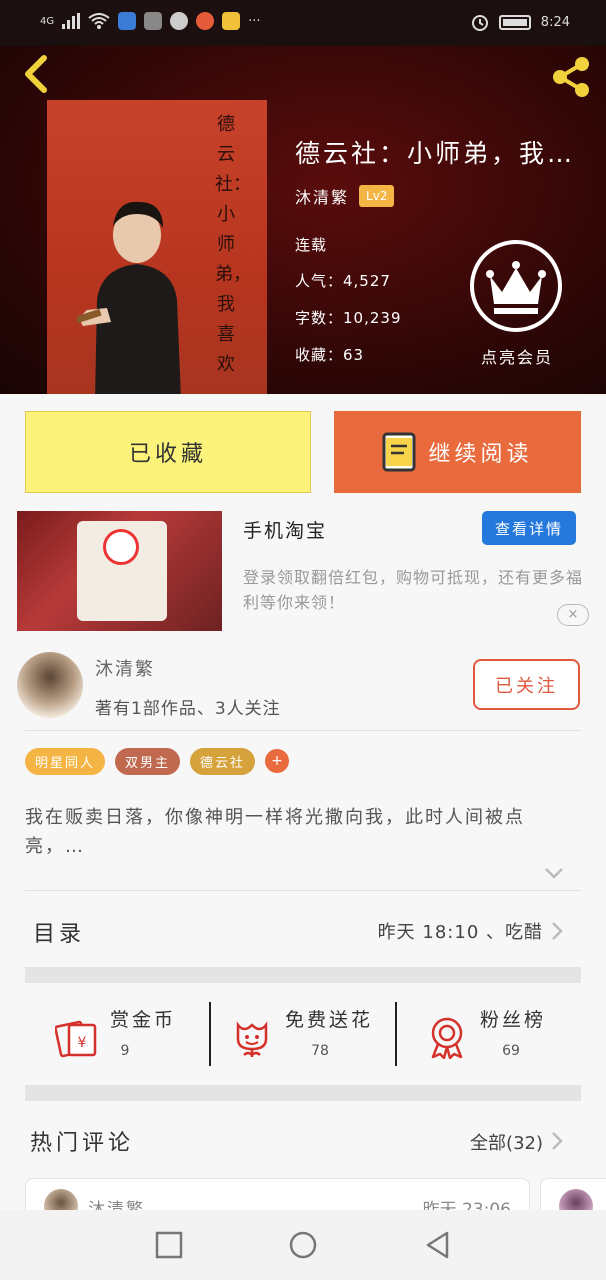 The width and height of the screenshot is (606, 1280). What do you see at coordinates (526, 684) in the screenshot?
I see `follow-button: 已关注` at bounding box center [526, 684].